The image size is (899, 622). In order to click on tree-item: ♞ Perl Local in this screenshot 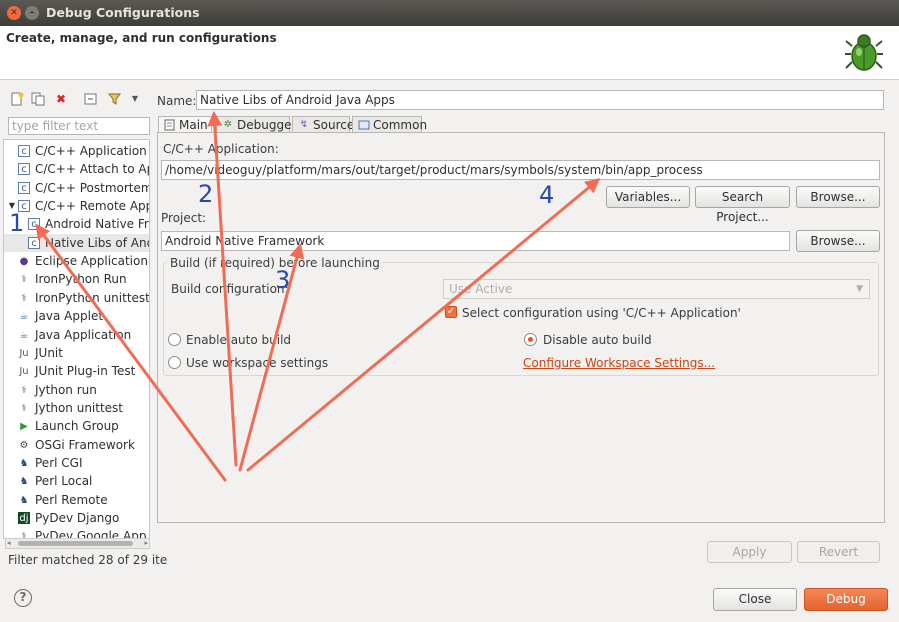, I will do `click(76, 481)`.